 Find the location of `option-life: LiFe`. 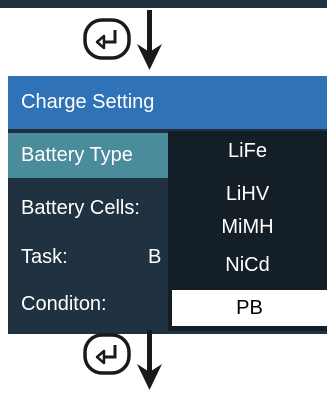

option-life: LiFe is located at coordinates (247, 151).